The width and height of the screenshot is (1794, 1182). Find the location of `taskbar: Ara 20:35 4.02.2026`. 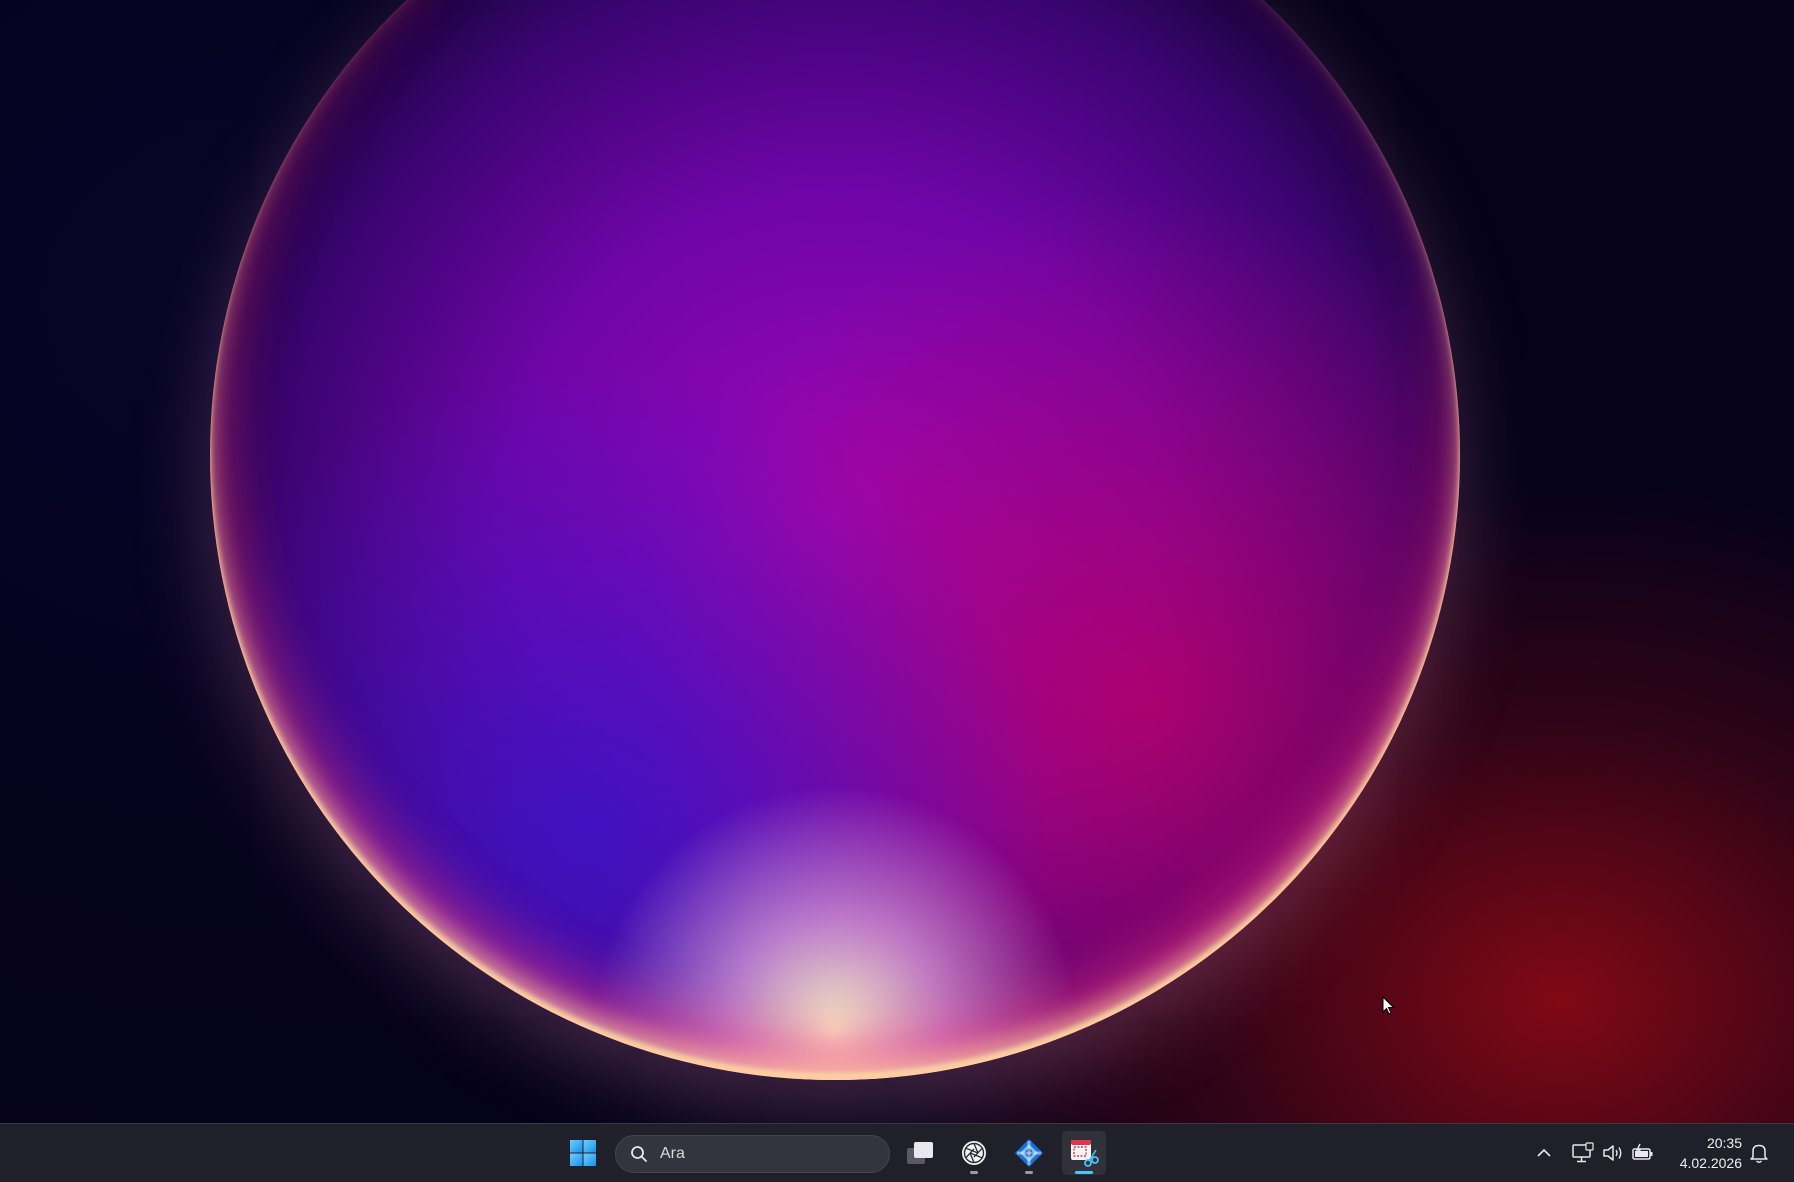

taskbar: Ara 20:35 4.02.2026 is located at coordinates (897, 1152).